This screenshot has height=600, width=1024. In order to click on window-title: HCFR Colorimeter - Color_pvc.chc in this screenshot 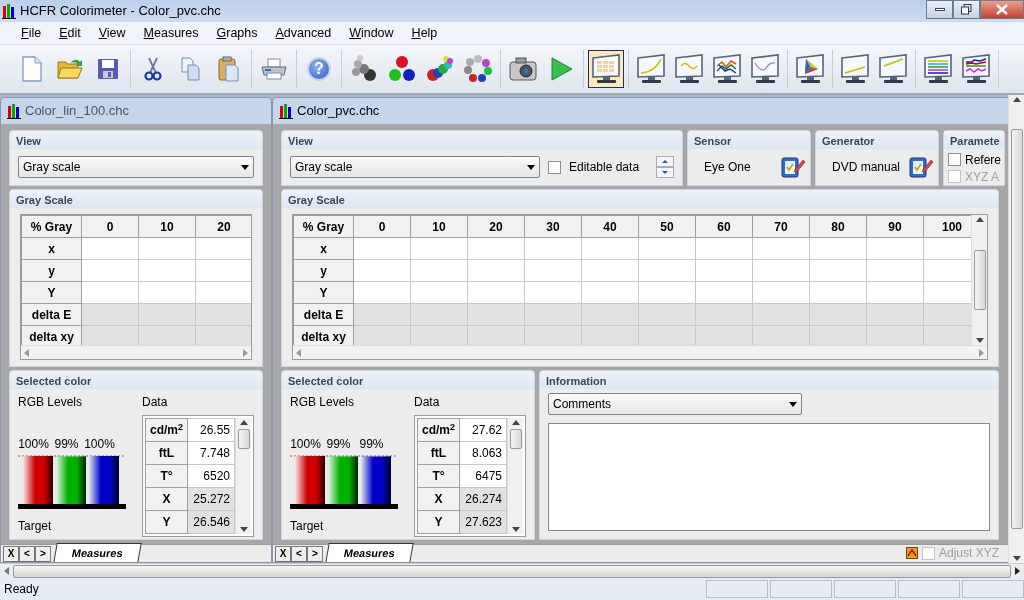, I will do `click(120, 11)`.